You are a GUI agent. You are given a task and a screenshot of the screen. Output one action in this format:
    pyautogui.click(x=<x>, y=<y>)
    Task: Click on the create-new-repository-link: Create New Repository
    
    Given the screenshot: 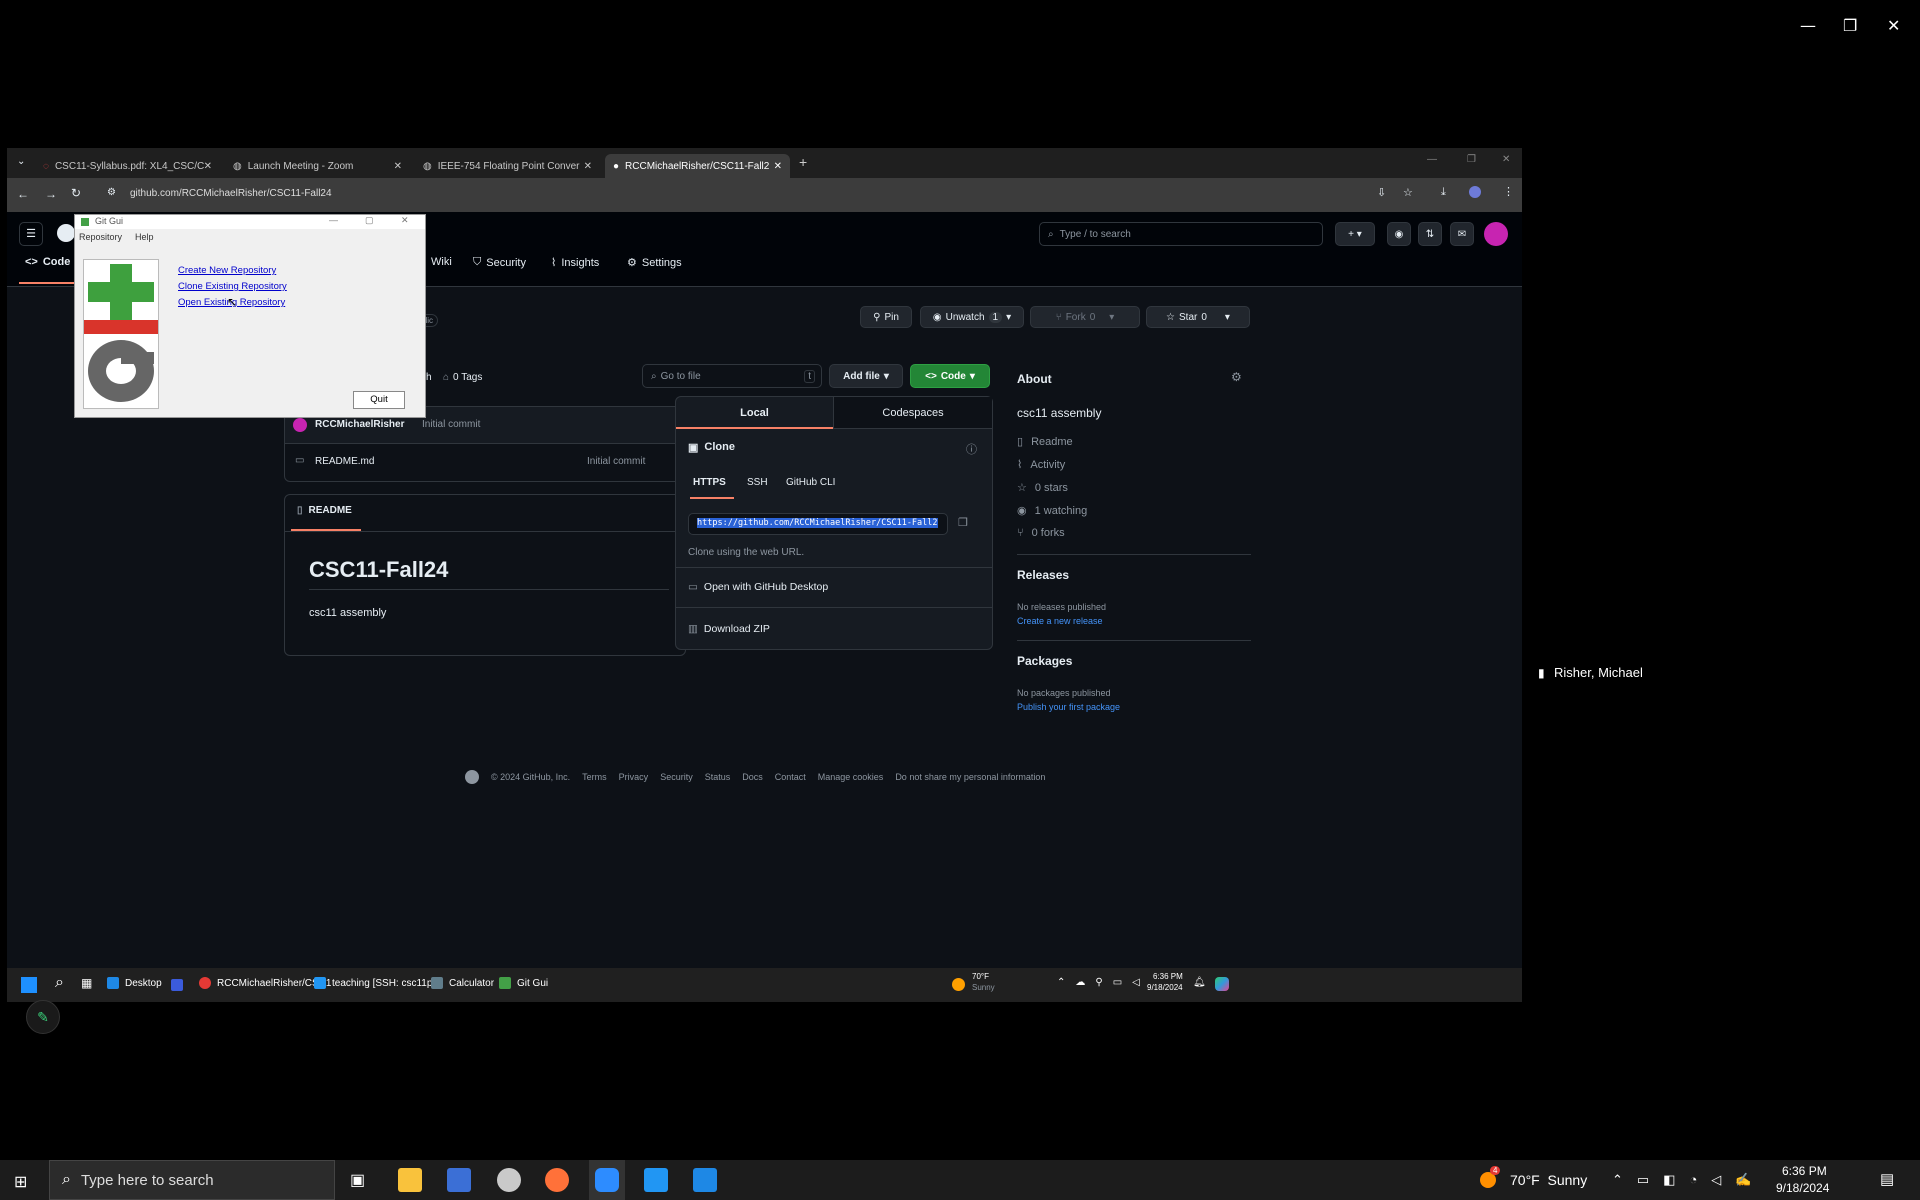 What is the action you would take?
    pyautogui.click(x=227, y=270)
    